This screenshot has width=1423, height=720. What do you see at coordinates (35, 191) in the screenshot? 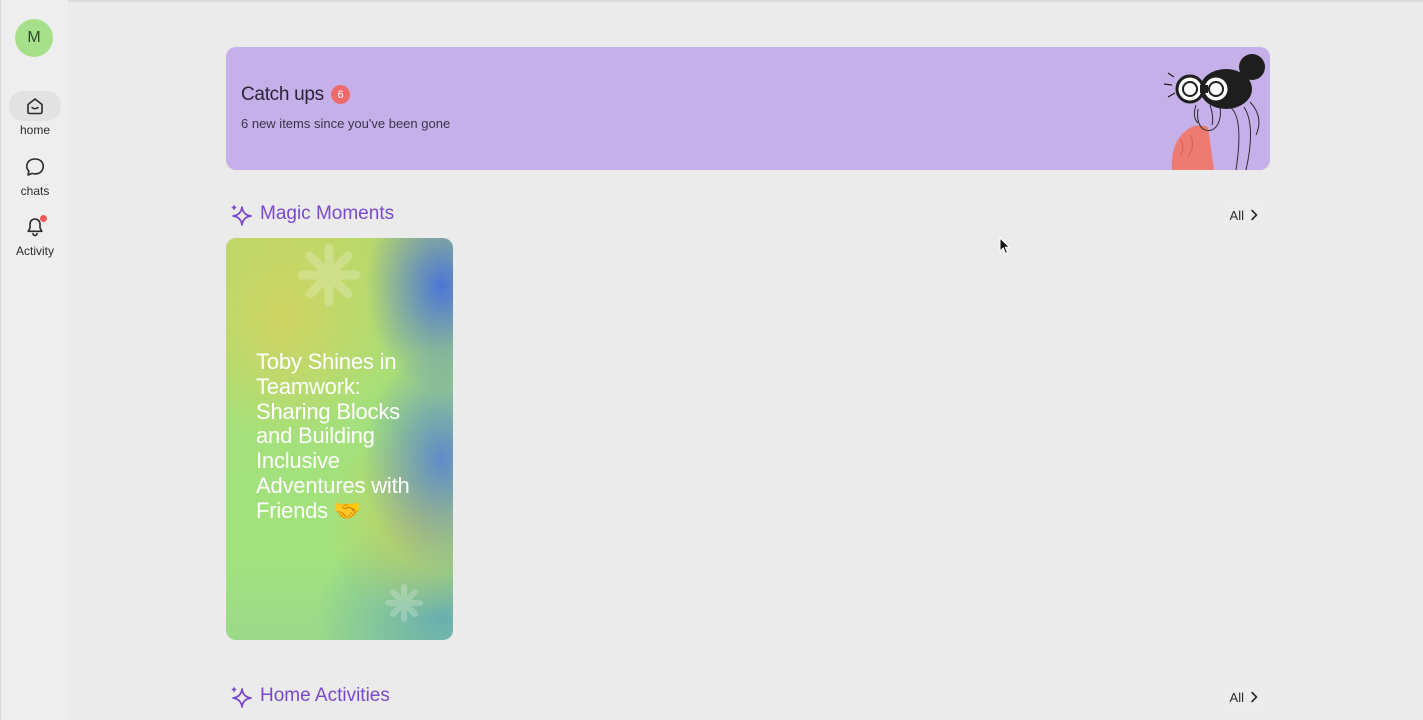
I see `sidebar-item-label: chats` at bounding box center [35, 191].